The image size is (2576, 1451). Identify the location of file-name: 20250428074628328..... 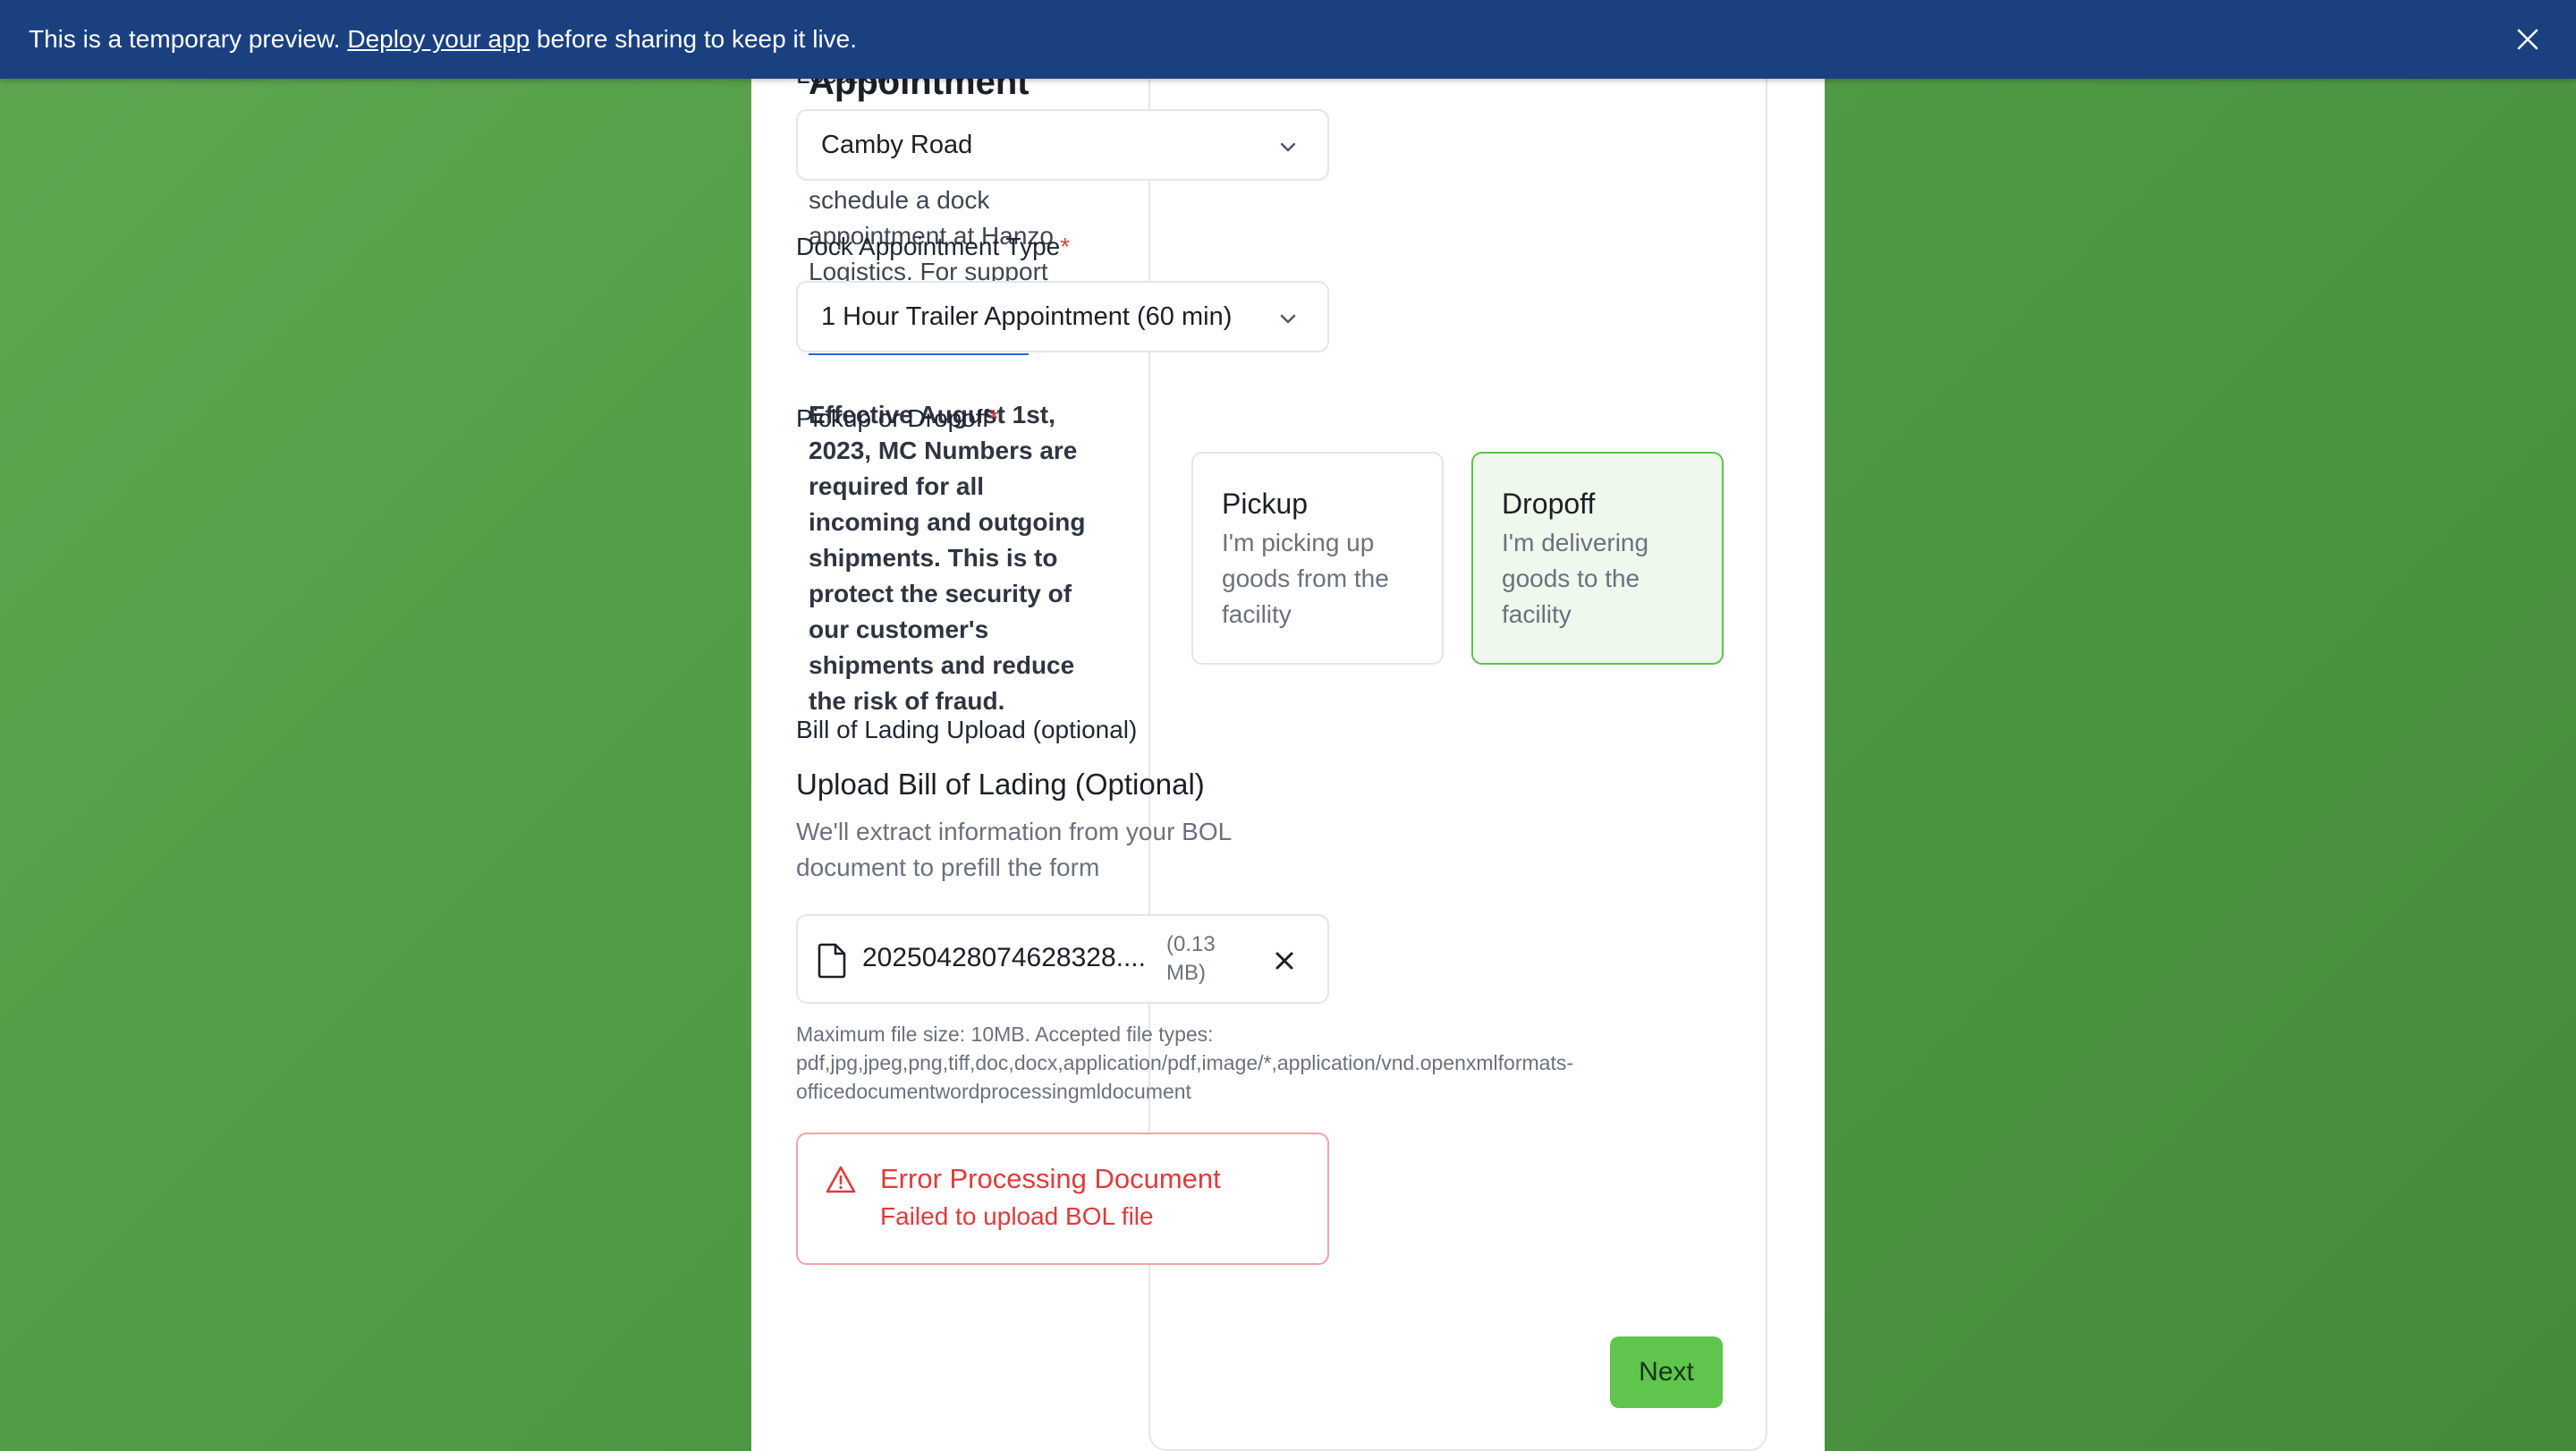
(1004, 957).